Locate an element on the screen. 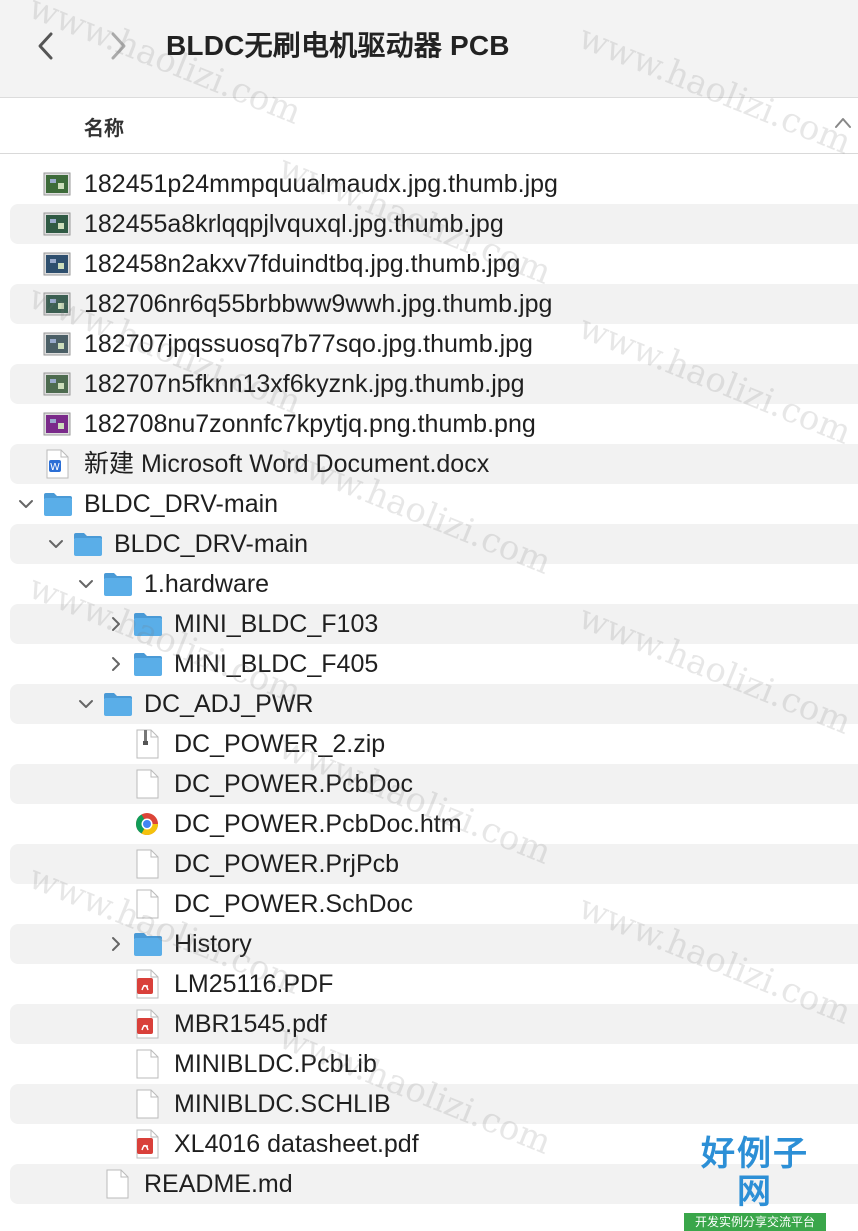 The width and height of the screenshot is (858, 1231). file-row: DC_POWER_2.zip is located at coordinates (429, 744).